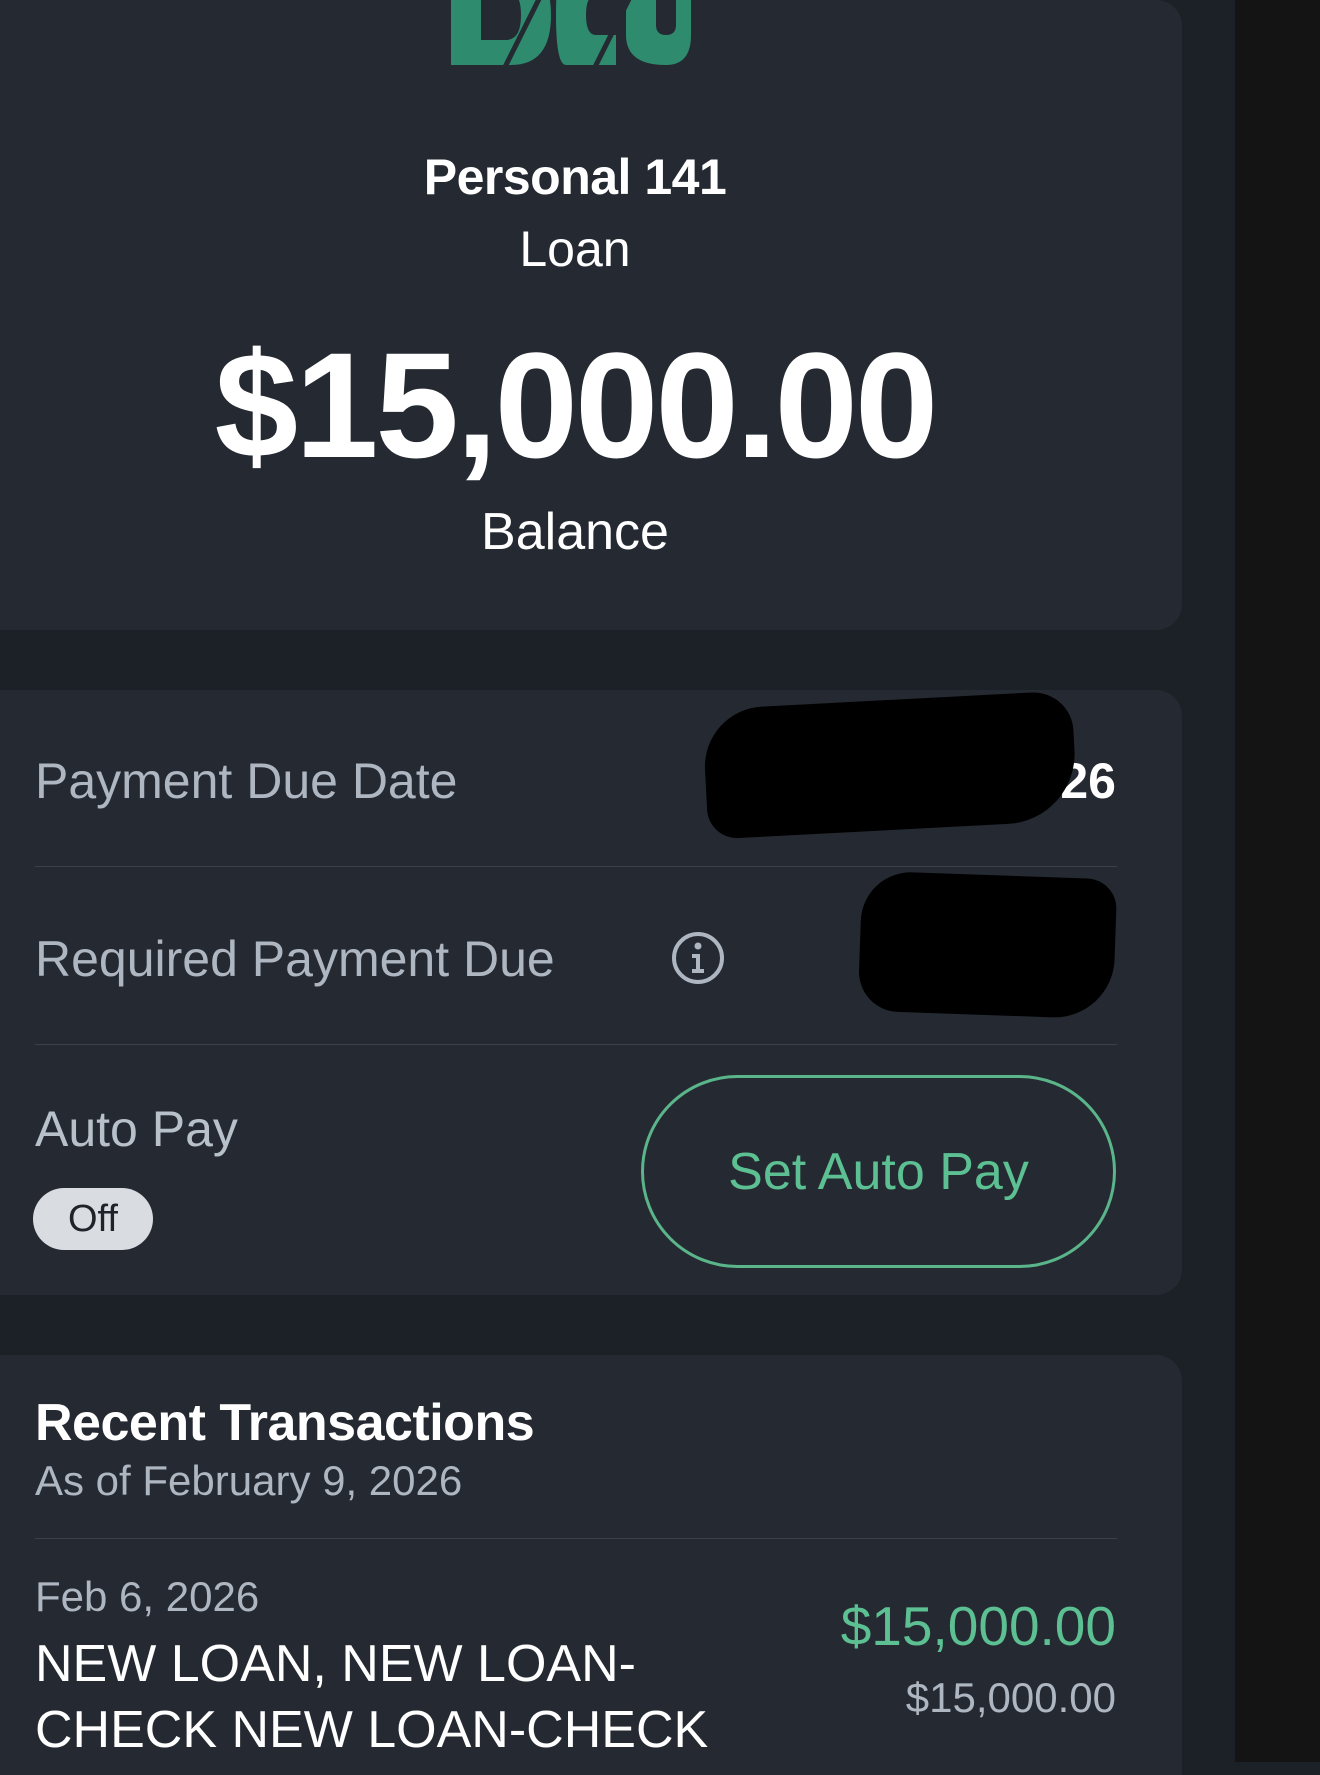 The image size is (1320, 1775). What do you see at coordinates (93, 1219) in the screenshot?
I see `auto-pay-status-badge: Off` at bounding box center [93, 1219].